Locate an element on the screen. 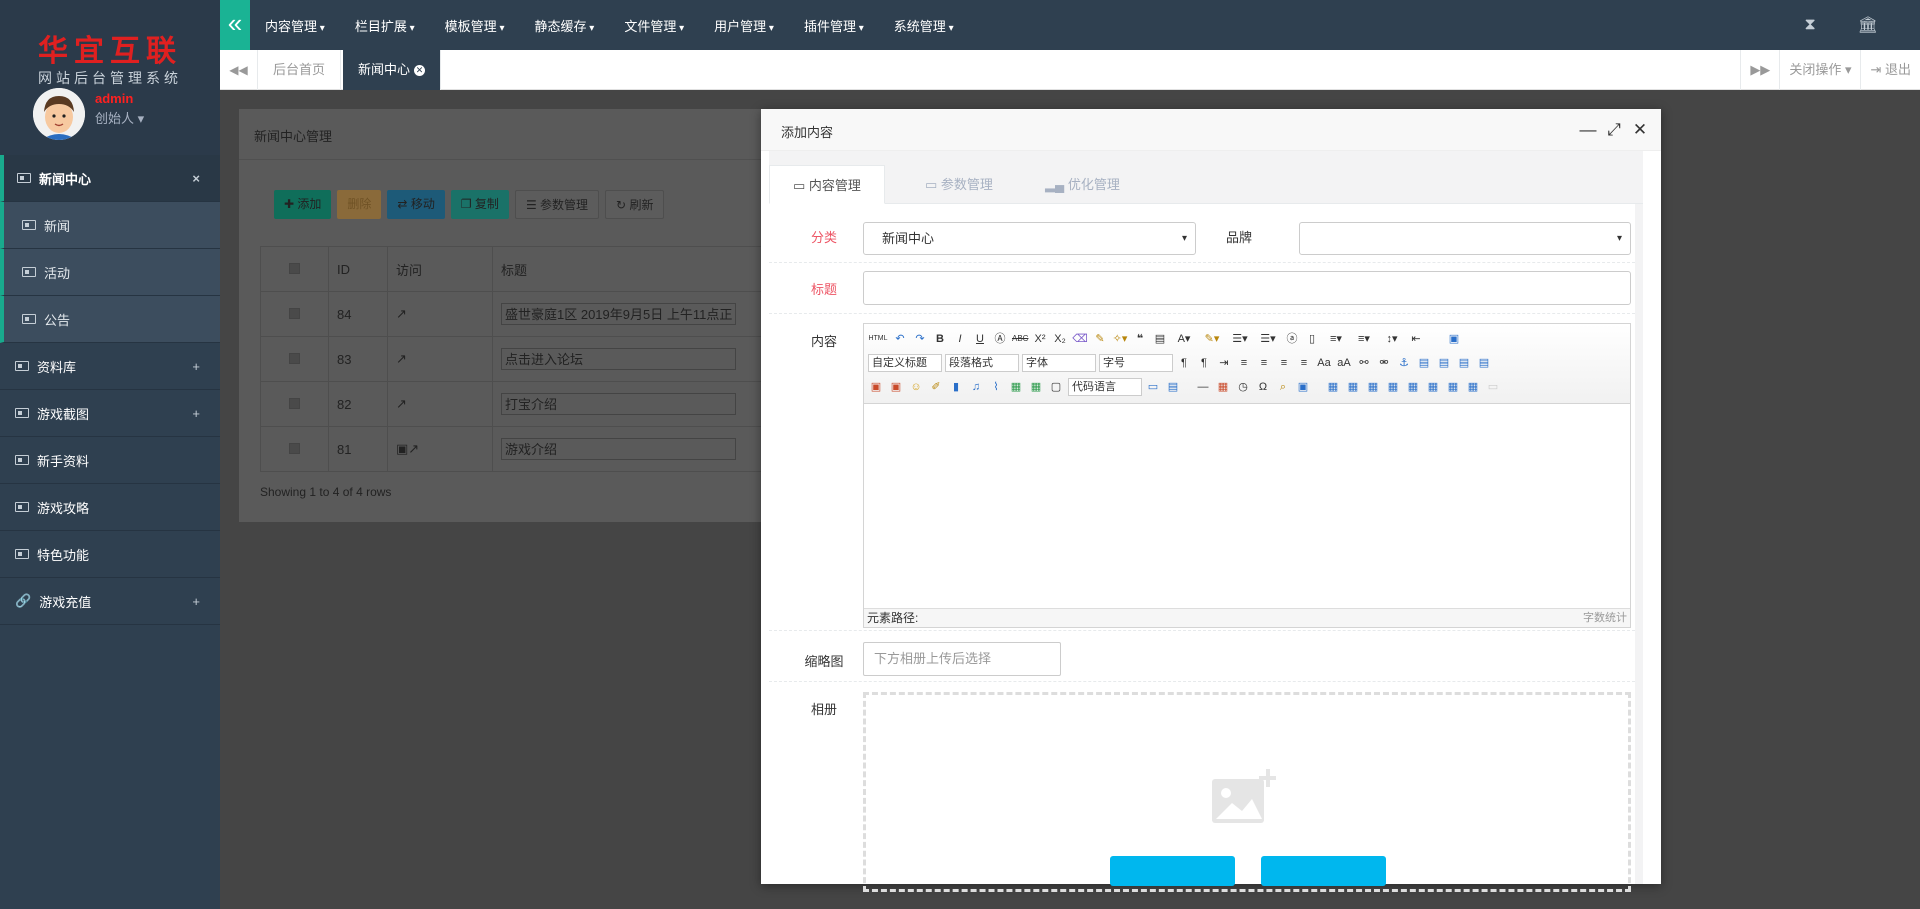 Image resolution: width=1920 pixels, height=909 pixels. indent-icon: ⇤ is located at coordinates (1416, 339).